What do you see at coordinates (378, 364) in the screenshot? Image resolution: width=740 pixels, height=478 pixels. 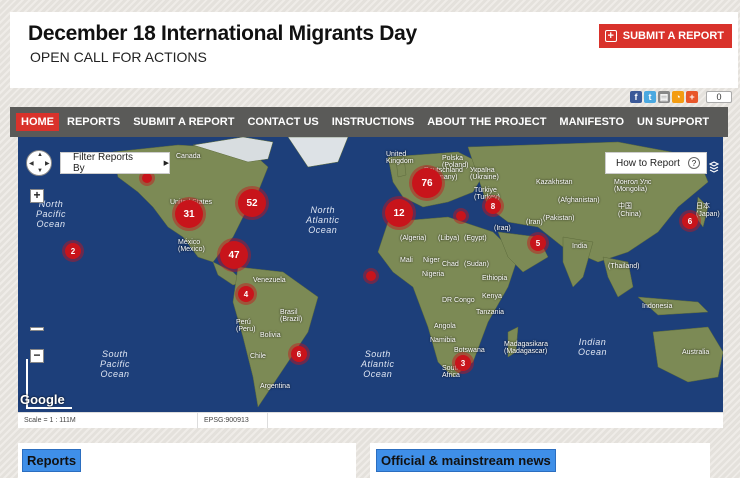 I see `ocean-label-south-atlantic: South Atlantic Ocean` at bounding box center [378, 364].